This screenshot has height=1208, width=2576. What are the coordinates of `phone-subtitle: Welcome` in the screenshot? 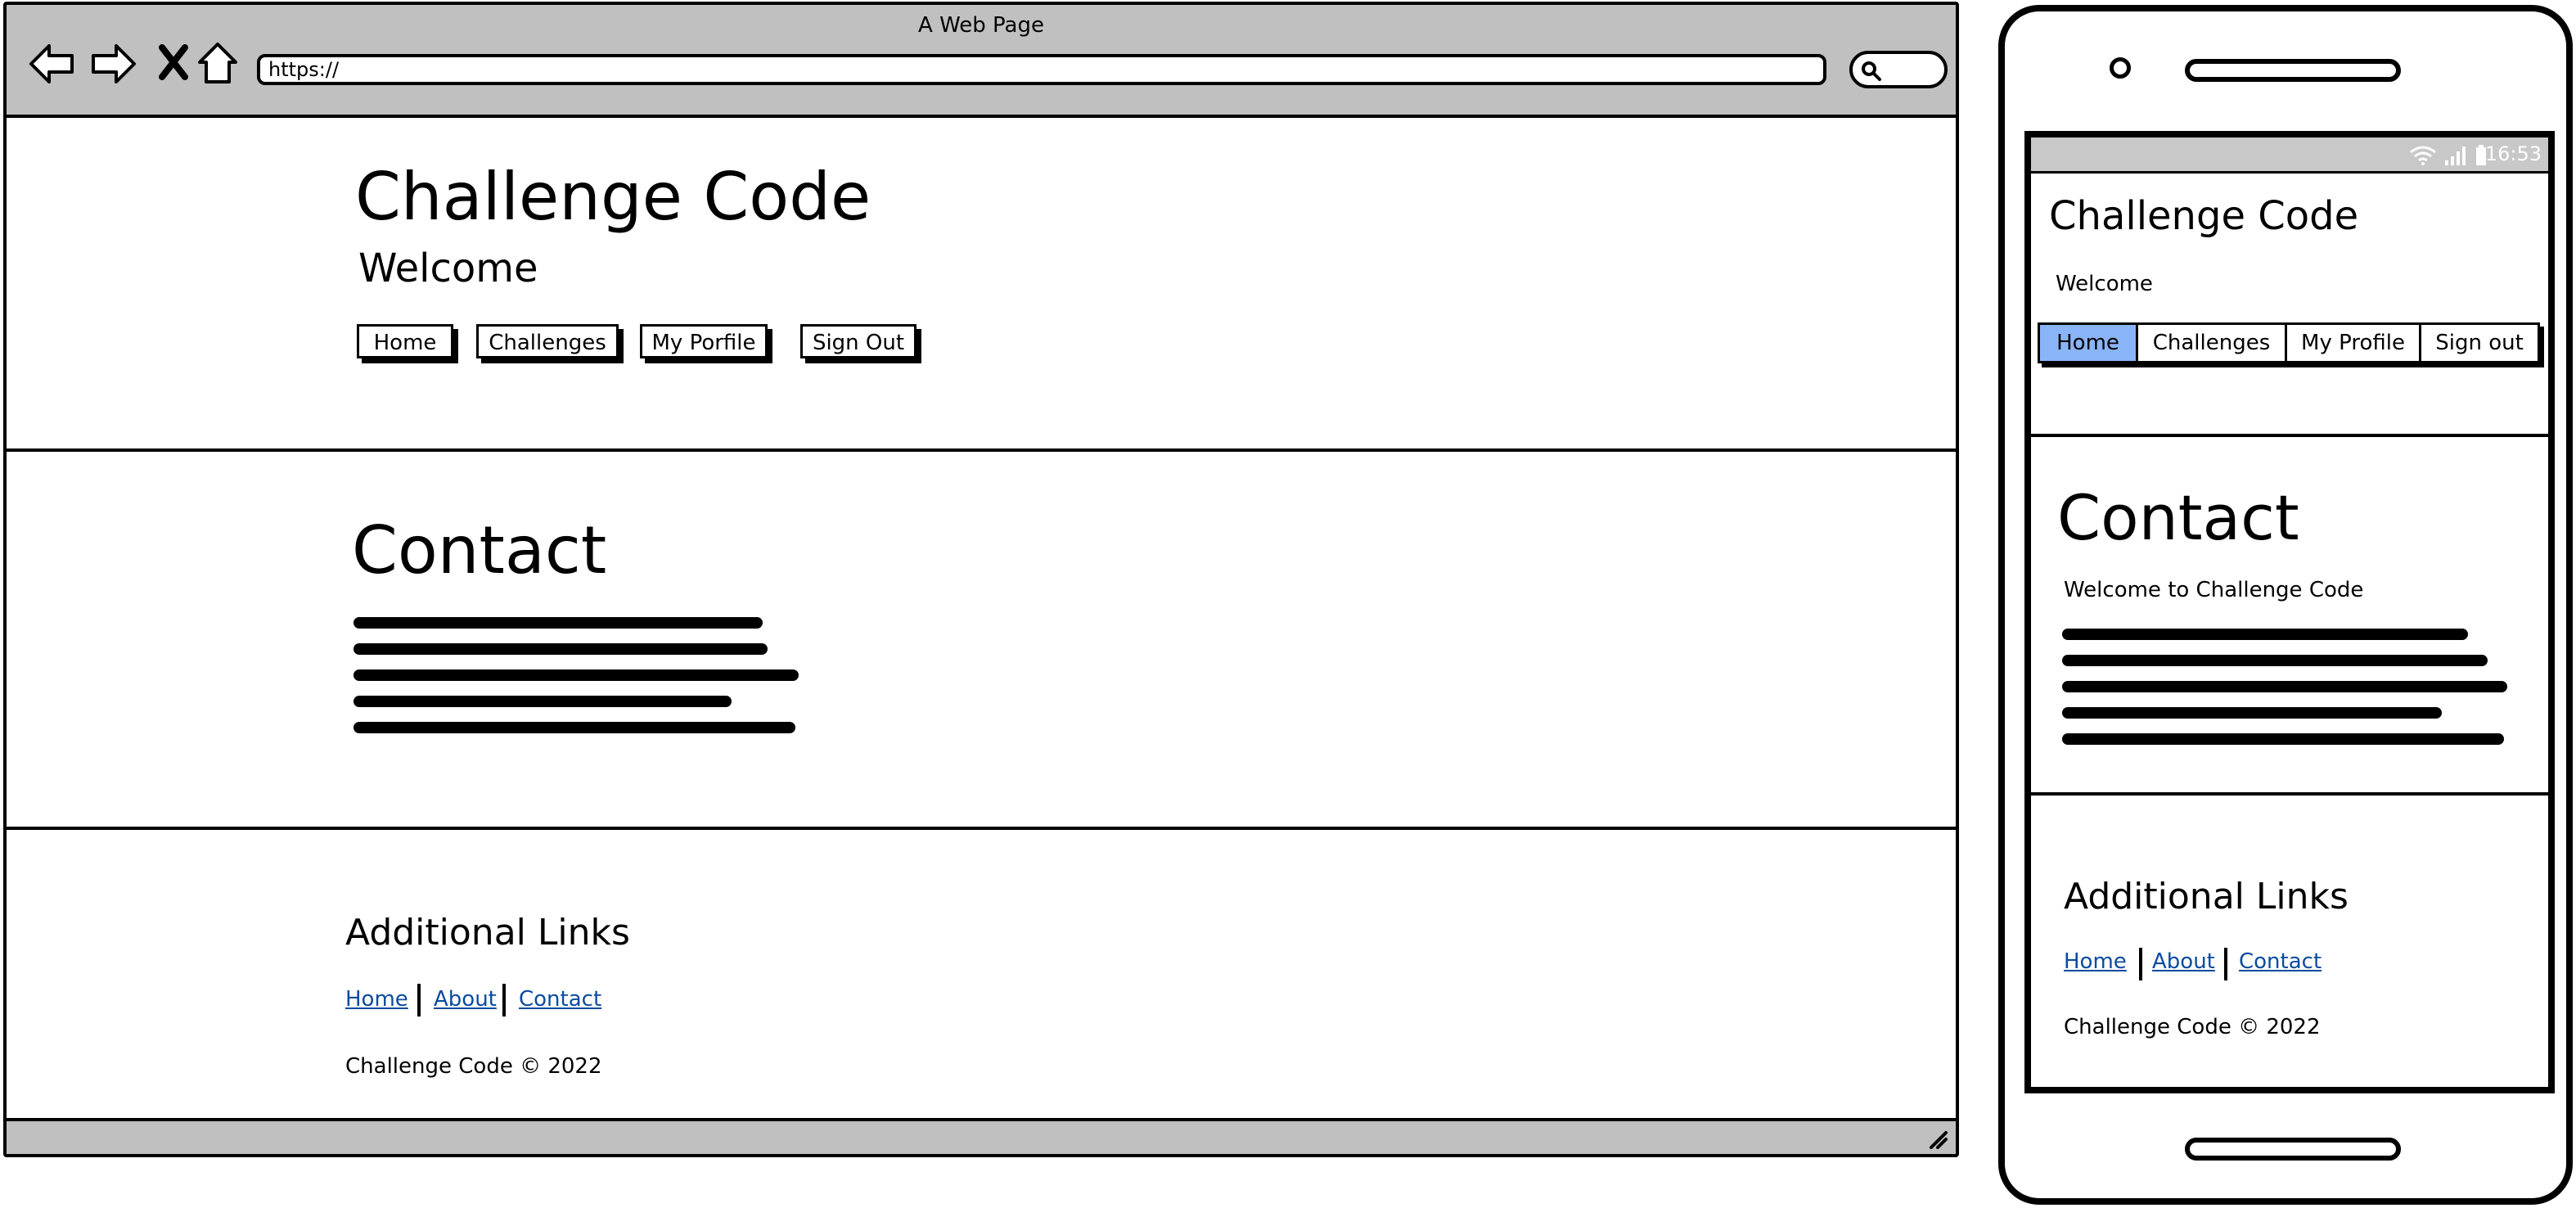 It's located at (2104, 284).